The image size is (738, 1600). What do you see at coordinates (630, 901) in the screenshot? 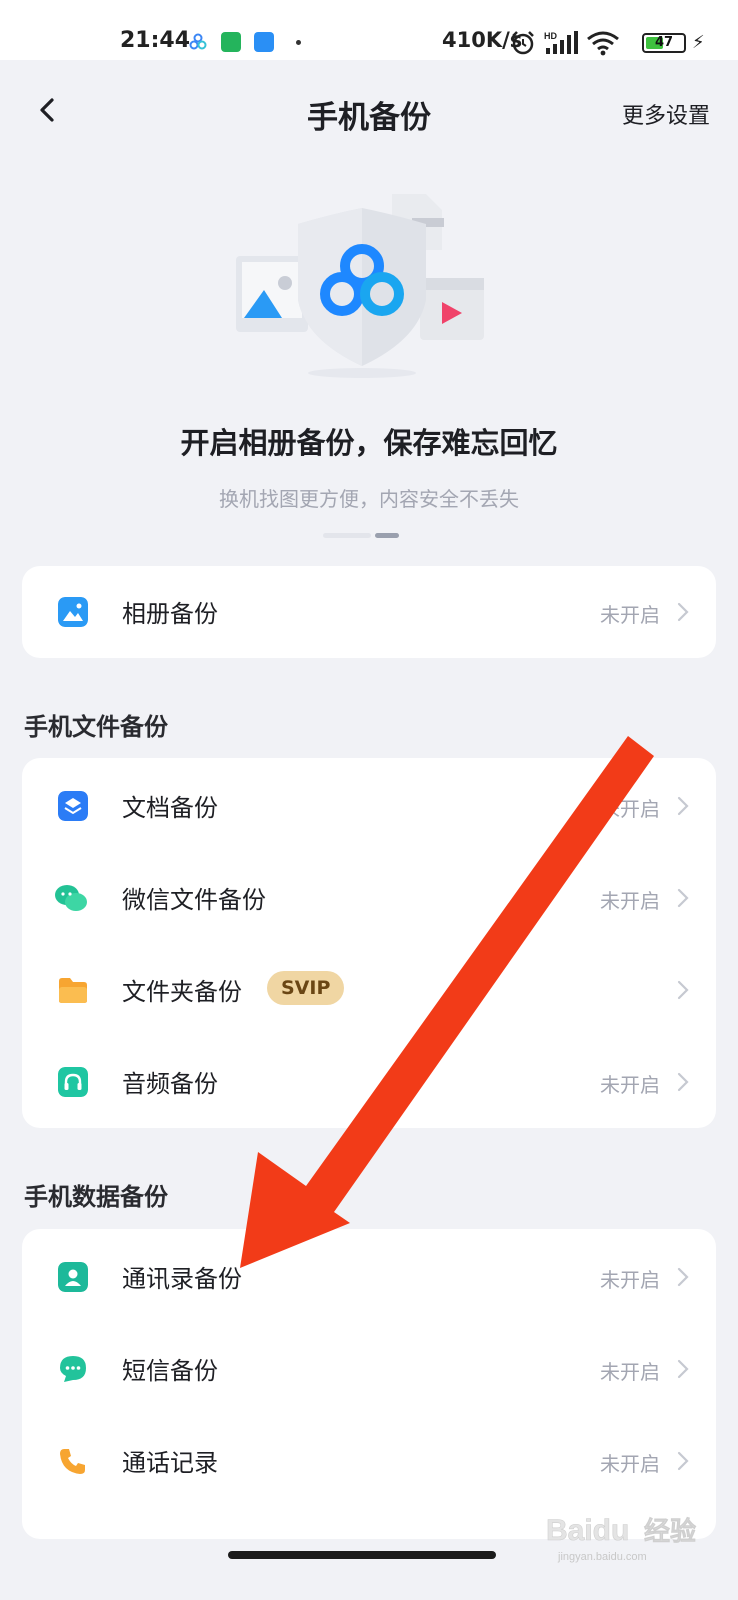
I see `wechat-file-backup-status: 未开启` at bounding box center [630, 901].